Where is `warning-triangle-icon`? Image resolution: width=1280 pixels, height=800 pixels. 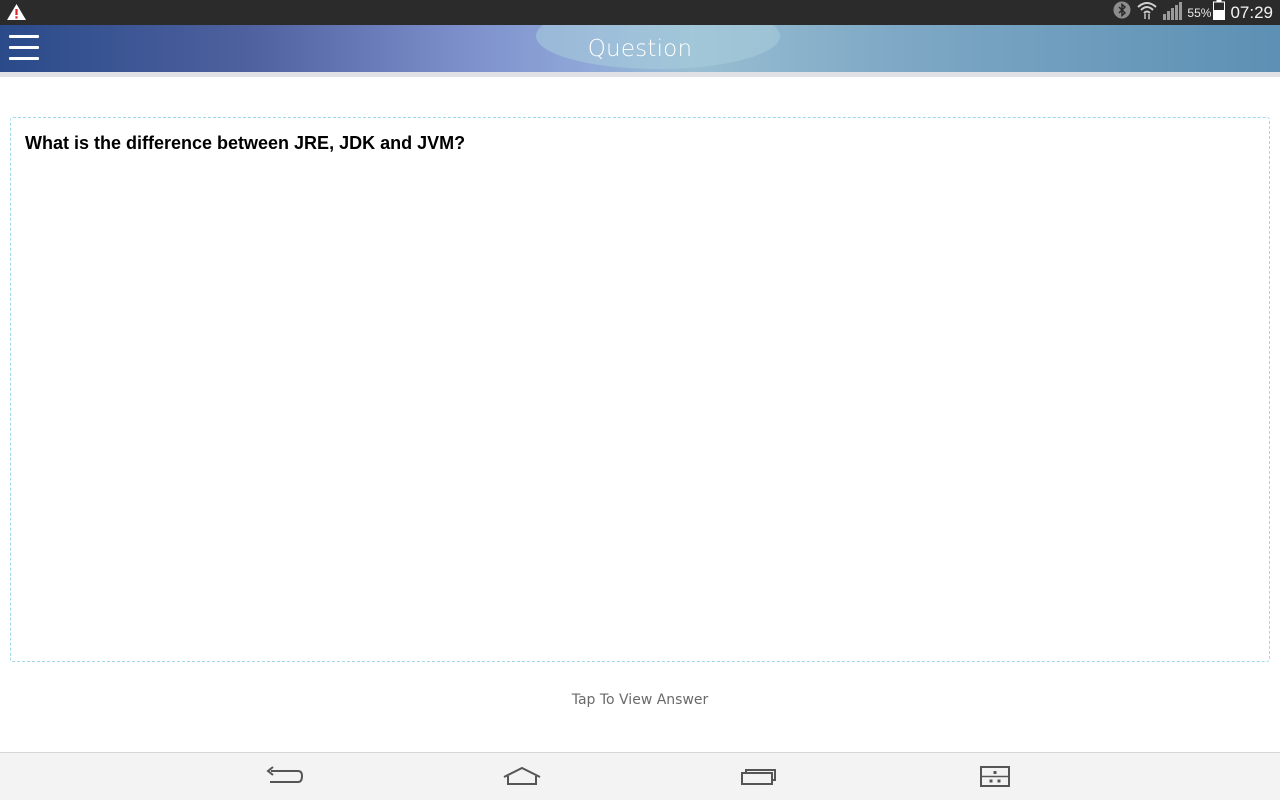 warning-triangle-icon is located at coordinates (16, 12).